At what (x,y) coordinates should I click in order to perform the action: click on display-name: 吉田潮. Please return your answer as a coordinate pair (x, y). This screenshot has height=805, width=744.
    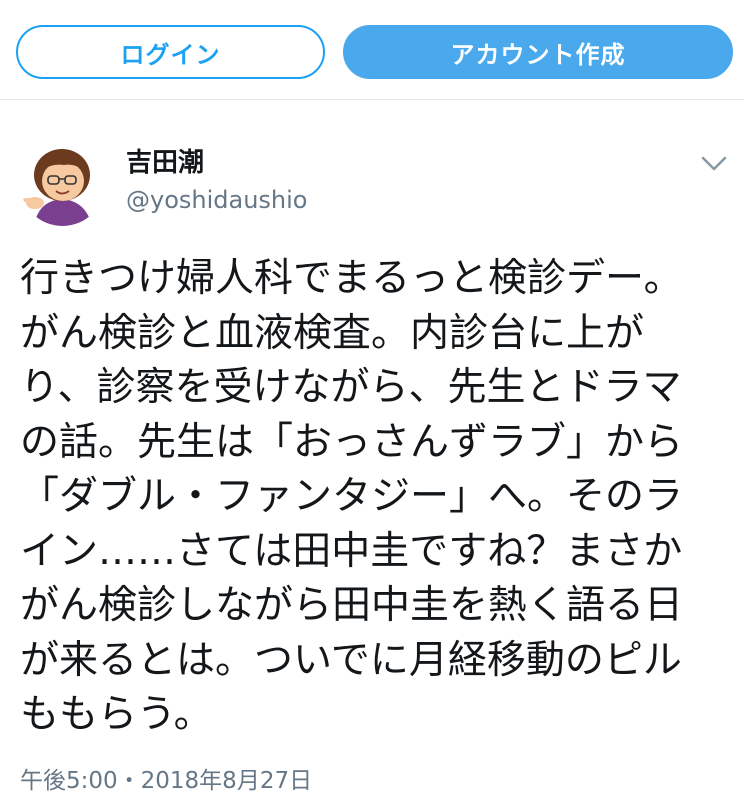
    Looking at the image, I should click on (165, 163).